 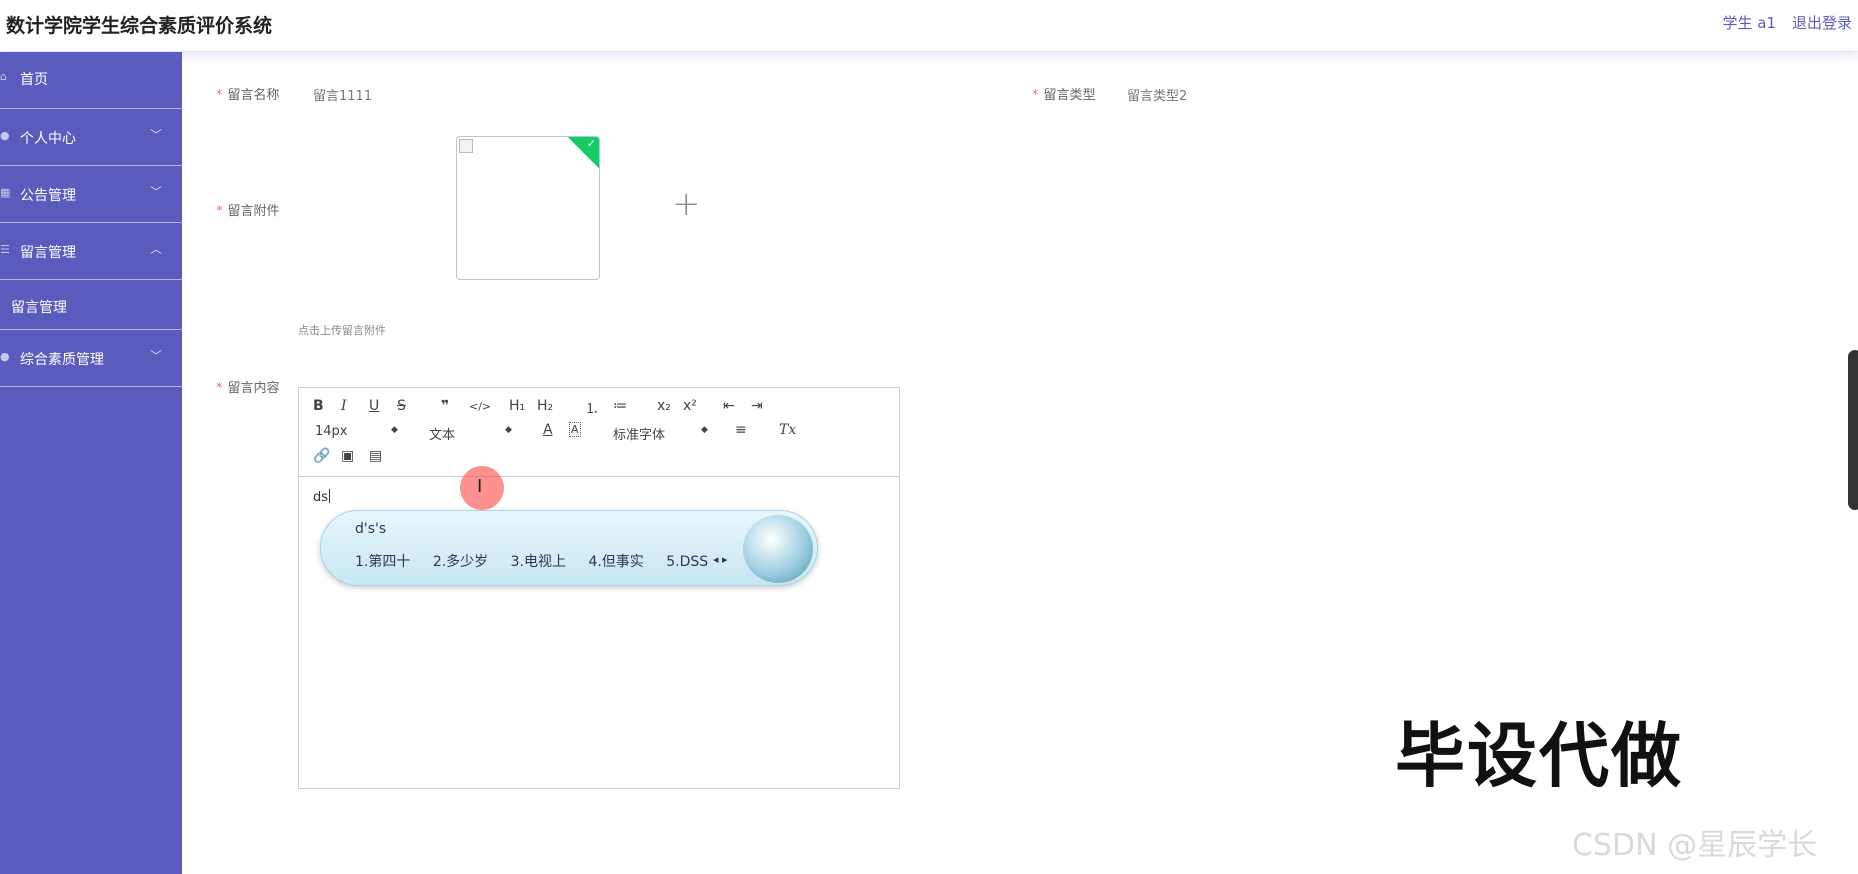 What do you see at coordinates (1749, 23) in the screenshot?
I see `current-user: 学生 a1` at bounding box center [1749, 23].